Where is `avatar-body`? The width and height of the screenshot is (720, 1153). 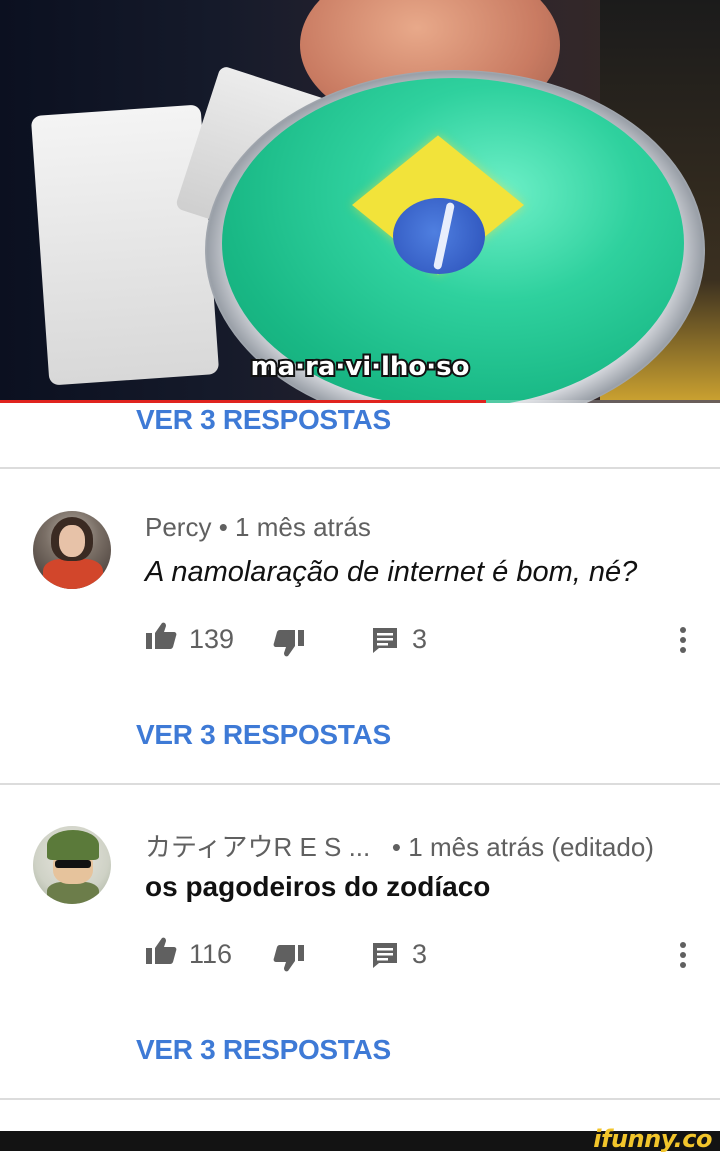 avatar-body is located at coordinates (73, 893).